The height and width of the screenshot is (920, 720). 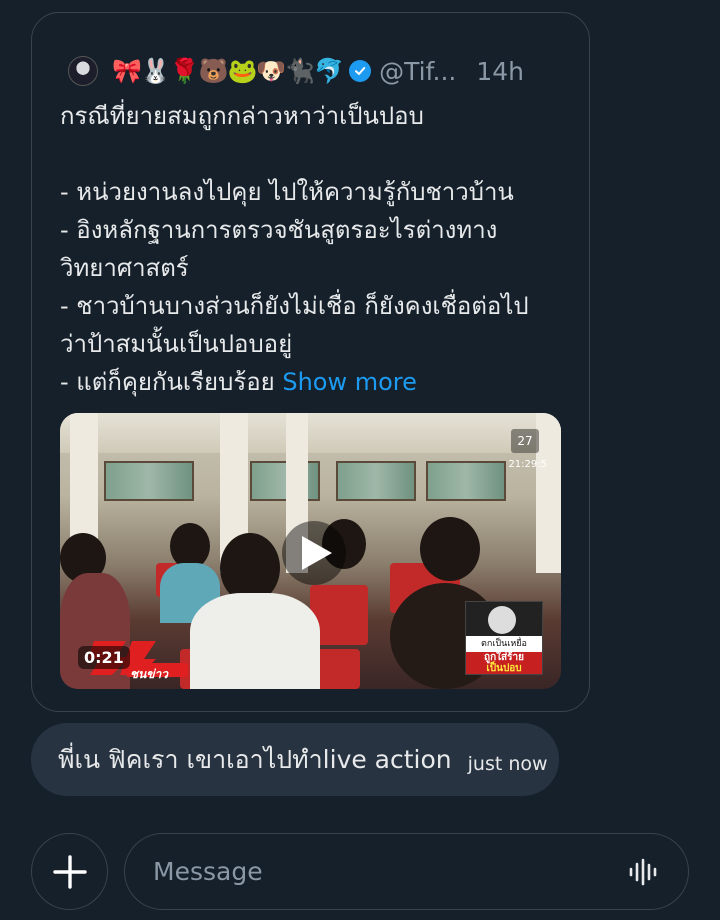 What do you see at coordinates (504, 657) in the screenshot?
I see `inset-caption-2: ถูกใส่ร้าย` at bounding box center [504, 657].